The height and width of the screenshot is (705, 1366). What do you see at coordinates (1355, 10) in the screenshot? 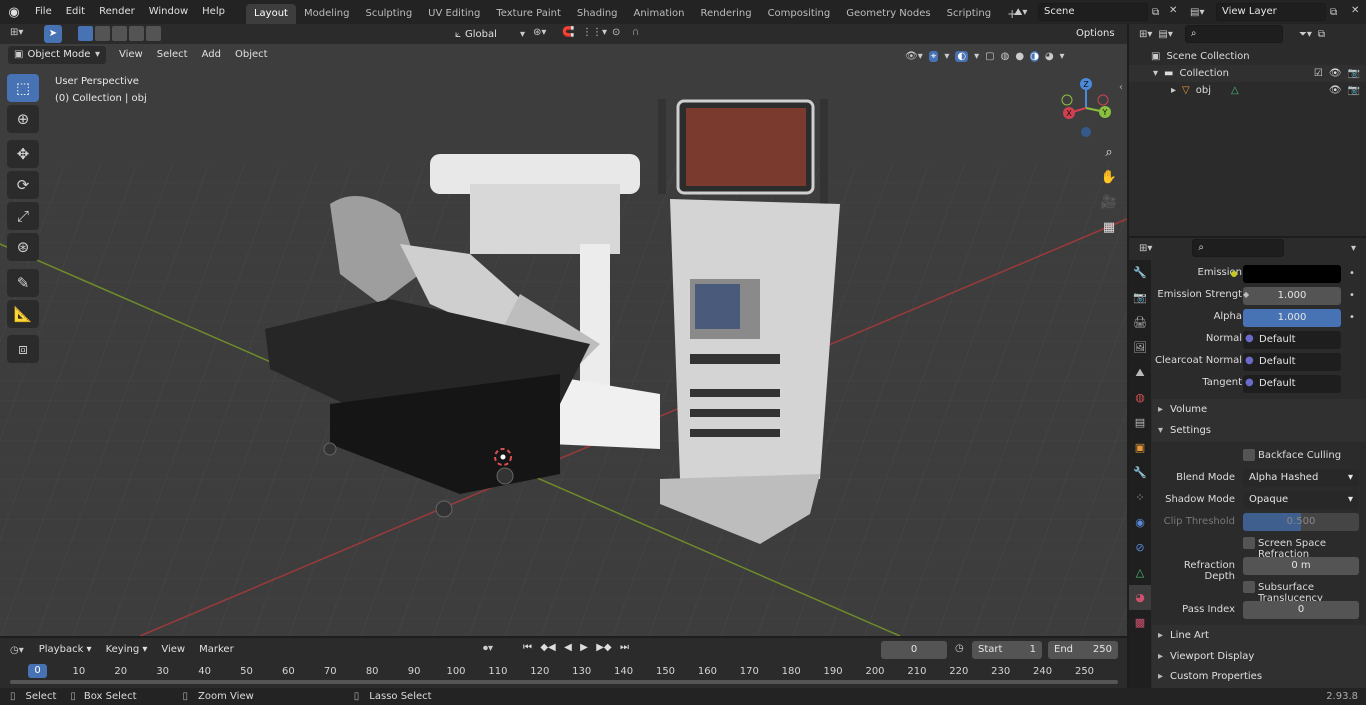
I see `close-view-layer-icon: ✕` at bounding box center [1355, 10].